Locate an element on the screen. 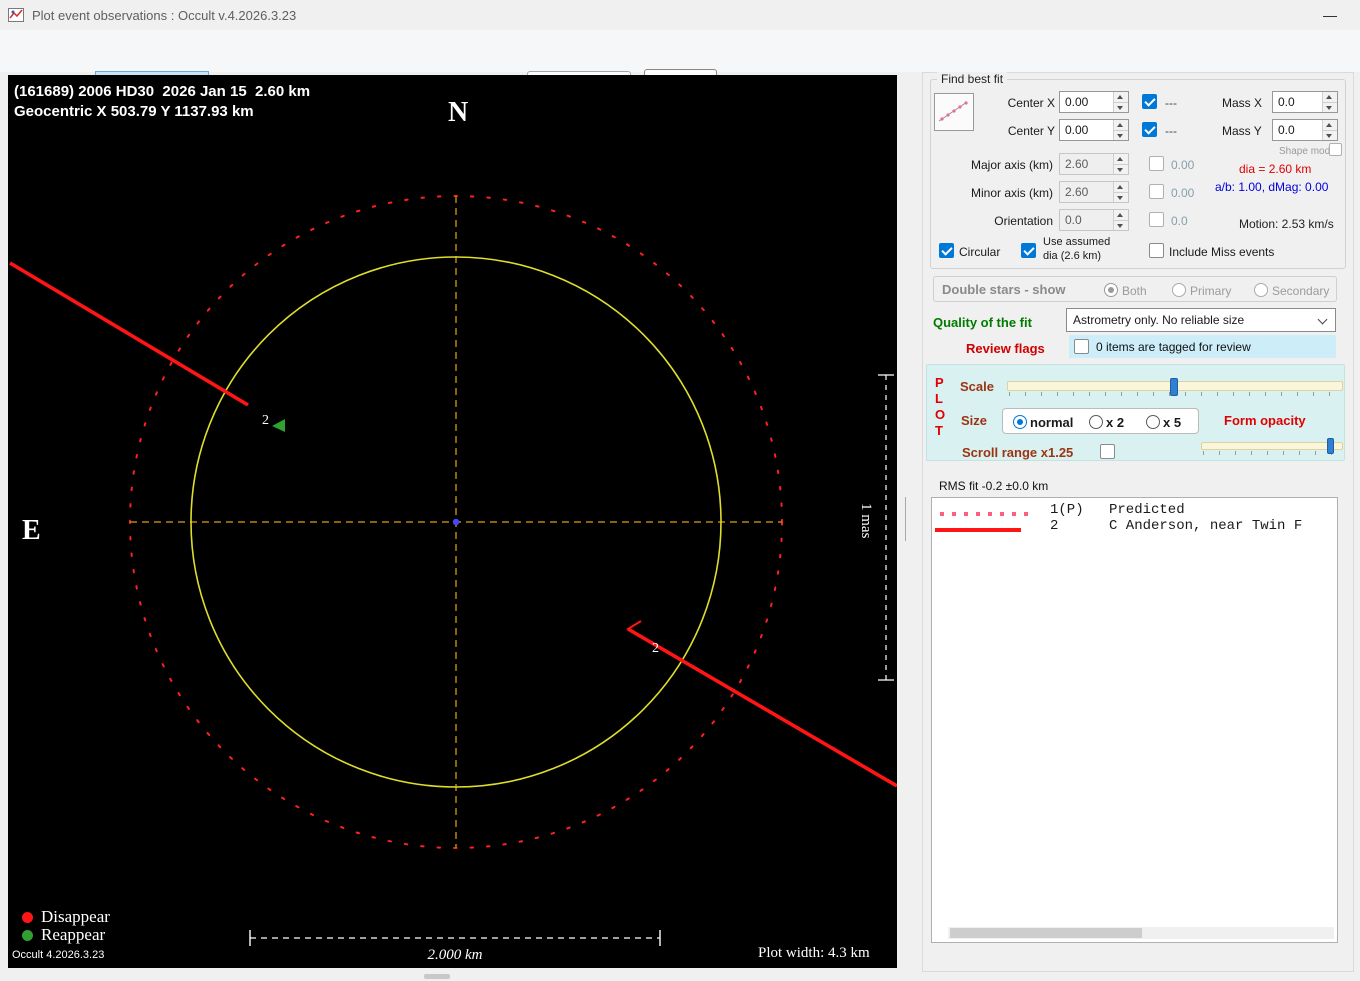  mass-x-spinner: 0.0 is located at coordinates (1305, 102).